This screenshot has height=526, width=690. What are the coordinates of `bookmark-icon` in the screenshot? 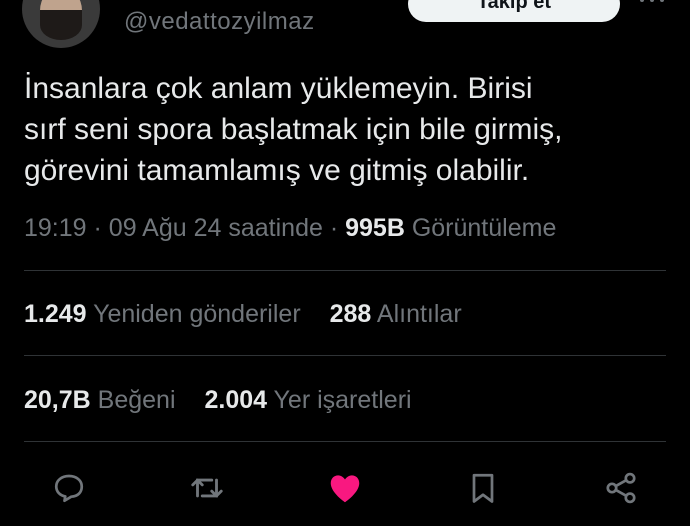 It's located at (483, 488).